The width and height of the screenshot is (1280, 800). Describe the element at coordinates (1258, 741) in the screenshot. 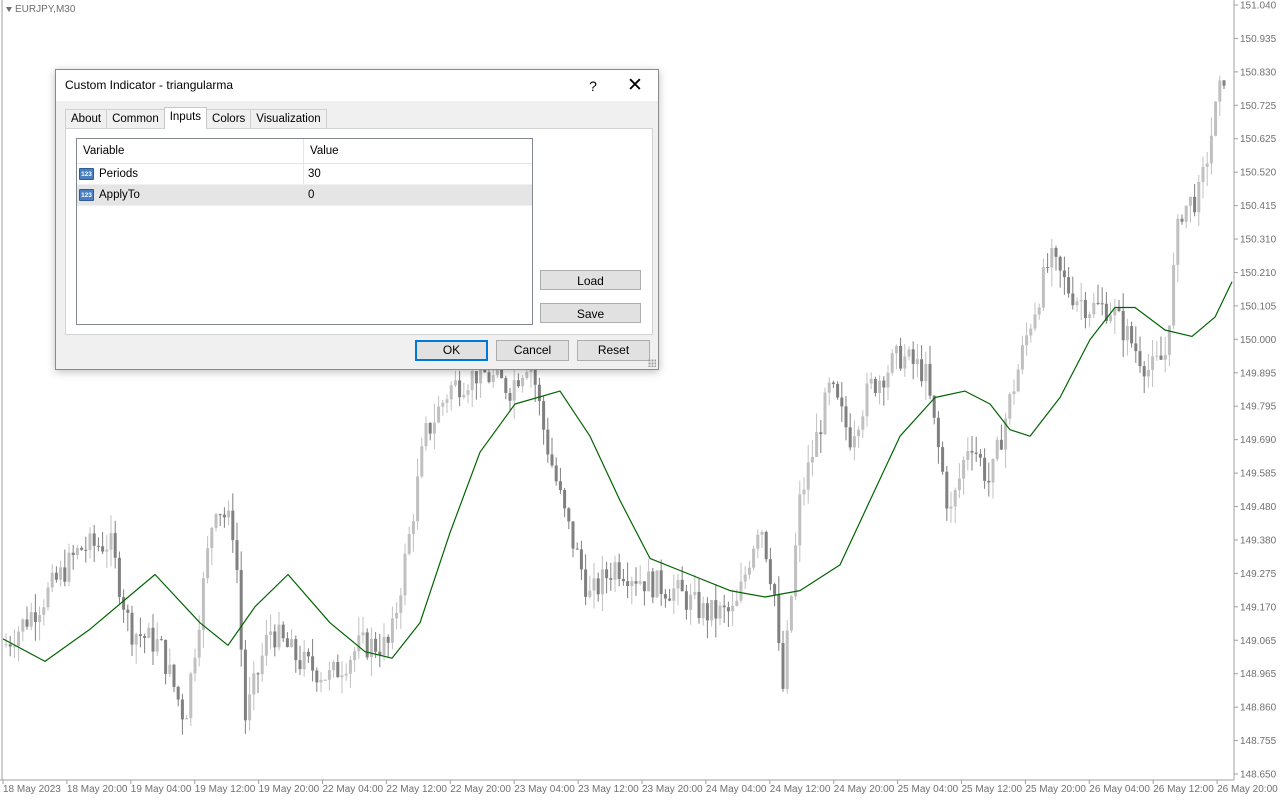

I see `price-label: 148.755` at that location.